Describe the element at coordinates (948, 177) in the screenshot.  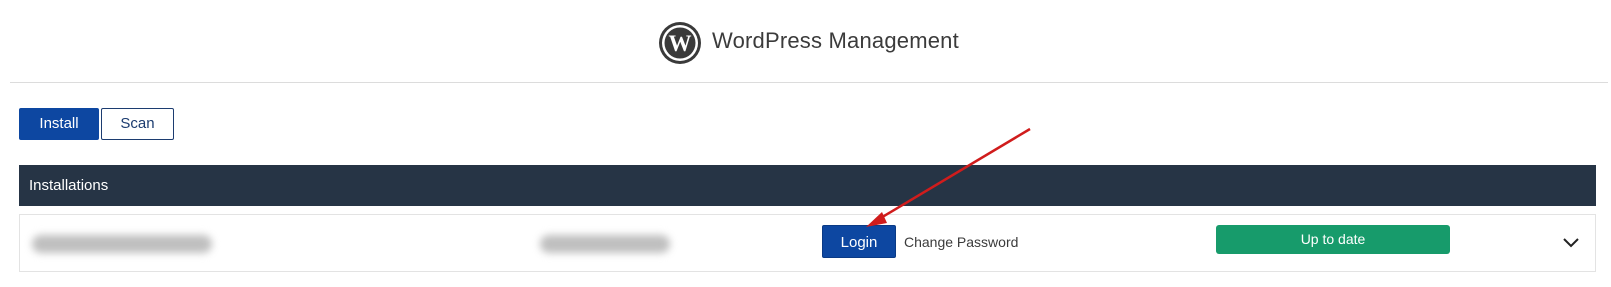
I see `red-arrow-icon` at that location.